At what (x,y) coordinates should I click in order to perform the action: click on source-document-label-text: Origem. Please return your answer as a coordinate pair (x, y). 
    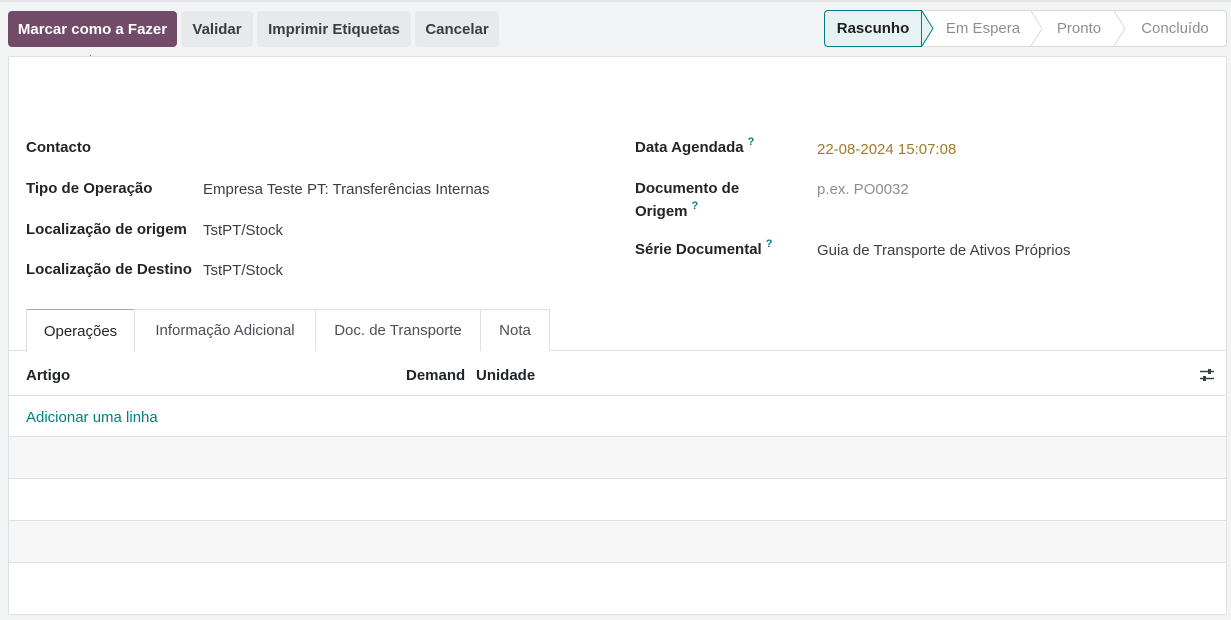
    Looking at the image, I should click on (661, 211).